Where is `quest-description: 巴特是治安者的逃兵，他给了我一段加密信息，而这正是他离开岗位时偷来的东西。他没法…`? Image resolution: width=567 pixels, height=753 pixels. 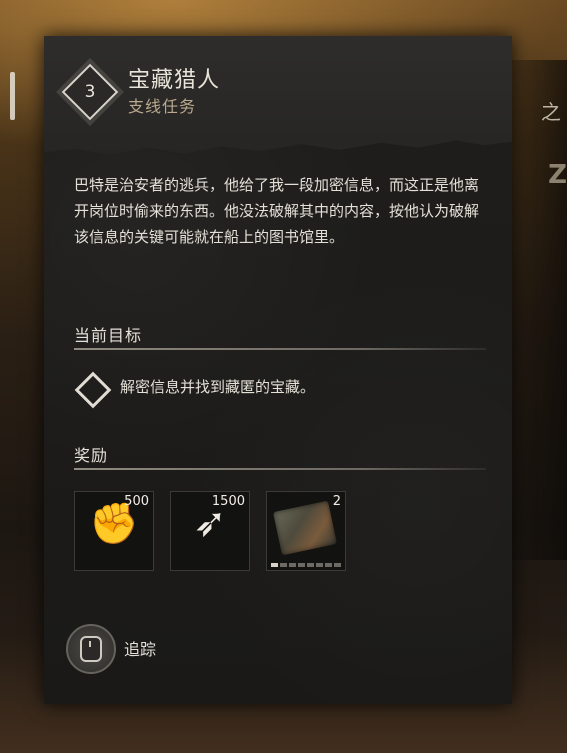
quest-description: 巴特是治安者的逃兵，他给了我一段加密信息，而这正是他离开岗位时偷来的东西。他没法… is located at coordinates (277, 211).